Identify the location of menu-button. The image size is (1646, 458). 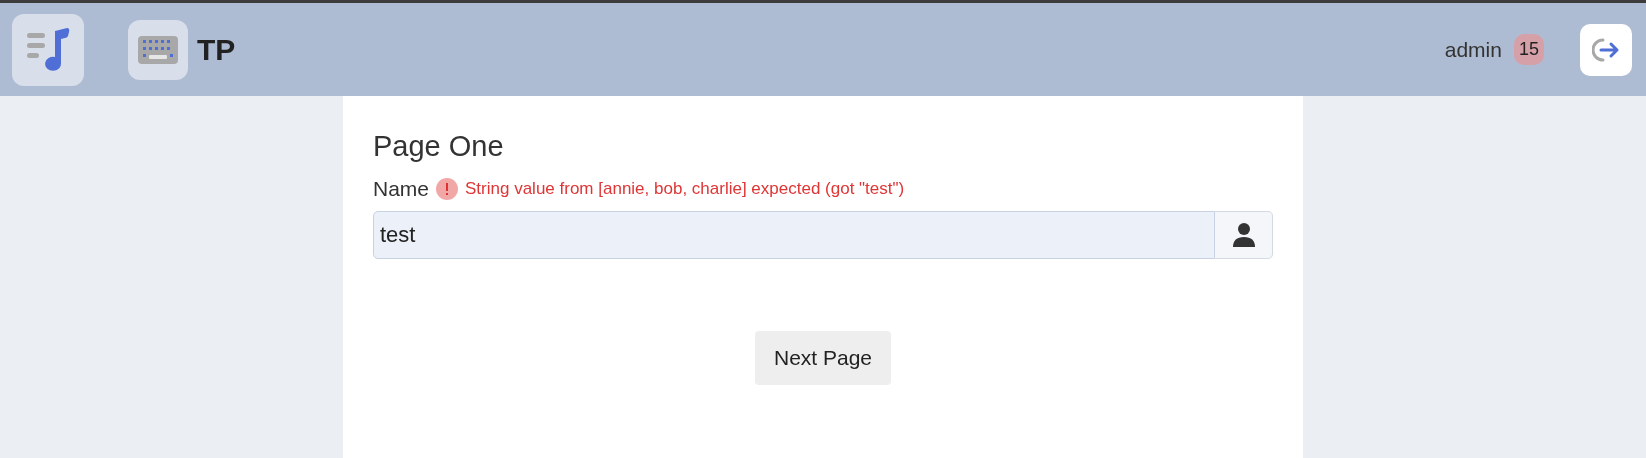
(48, 49).